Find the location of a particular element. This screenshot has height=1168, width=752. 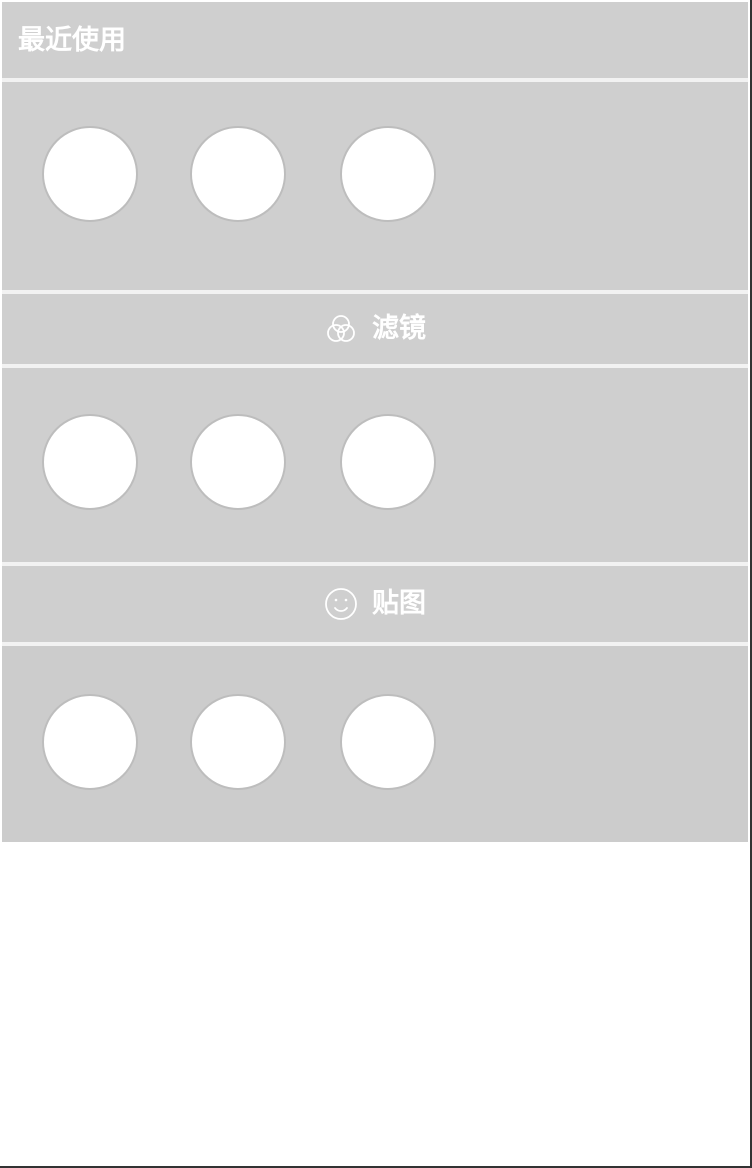

stickers-label: 贴图 is located at coordinates (399, 603).